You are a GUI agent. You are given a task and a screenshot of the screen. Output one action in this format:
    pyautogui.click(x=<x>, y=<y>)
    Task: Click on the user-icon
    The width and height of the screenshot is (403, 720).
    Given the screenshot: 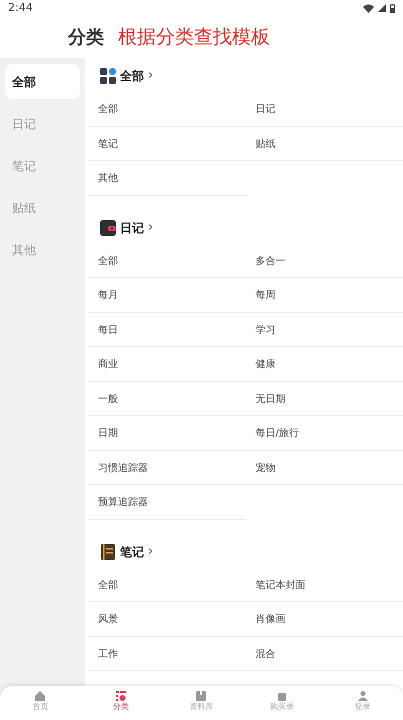 What is the action you would take?
    pyautogui.click(x=362, y=696)
    